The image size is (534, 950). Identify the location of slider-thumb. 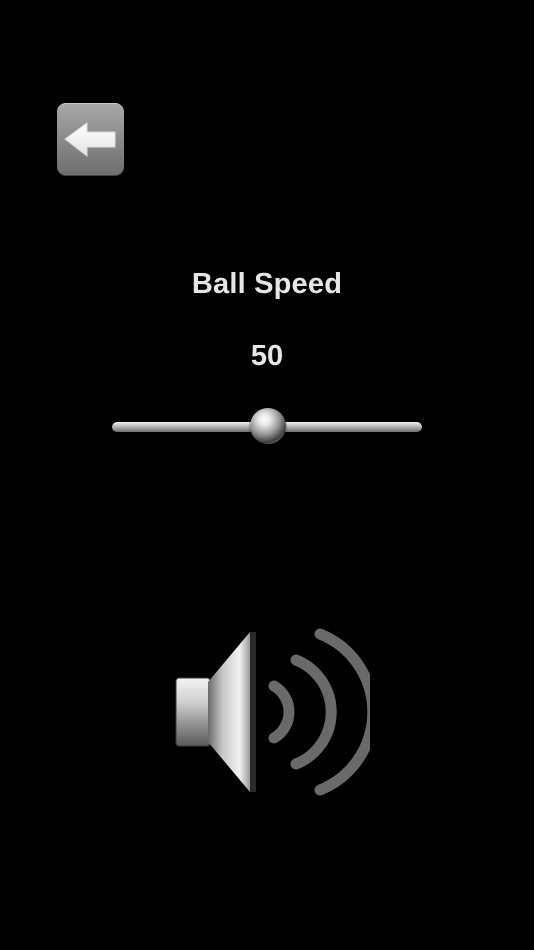
(268, 426).